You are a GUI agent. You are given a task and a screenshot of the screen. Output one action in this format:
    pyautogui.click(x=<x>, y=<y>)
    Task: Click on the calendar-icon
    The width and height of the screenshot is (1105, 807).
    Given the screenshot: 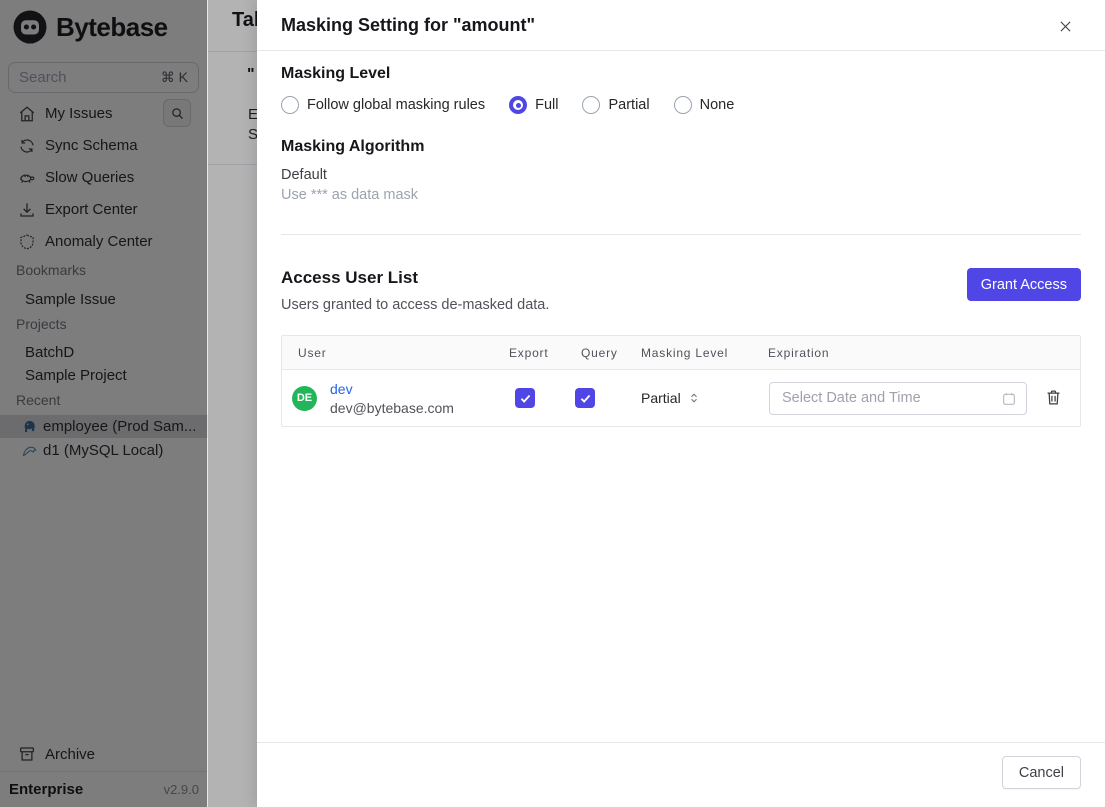 What is the action you would take?
    pyautogui.click(x=1009, y=399)
    